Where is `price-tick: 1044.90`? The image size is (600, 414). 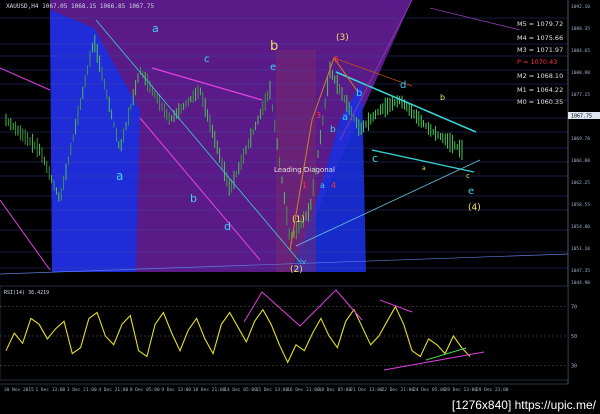 price-tick: 1044.90 is located at coordinates (580, 283).